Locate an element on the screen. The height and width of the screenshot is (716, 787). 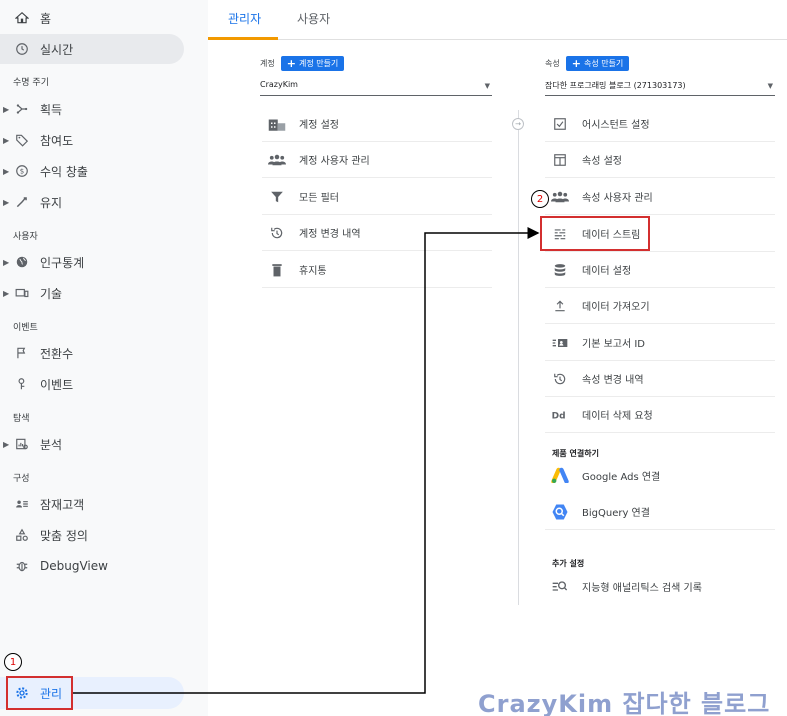
property-label: 속성 is located at coordinates (552, 63).